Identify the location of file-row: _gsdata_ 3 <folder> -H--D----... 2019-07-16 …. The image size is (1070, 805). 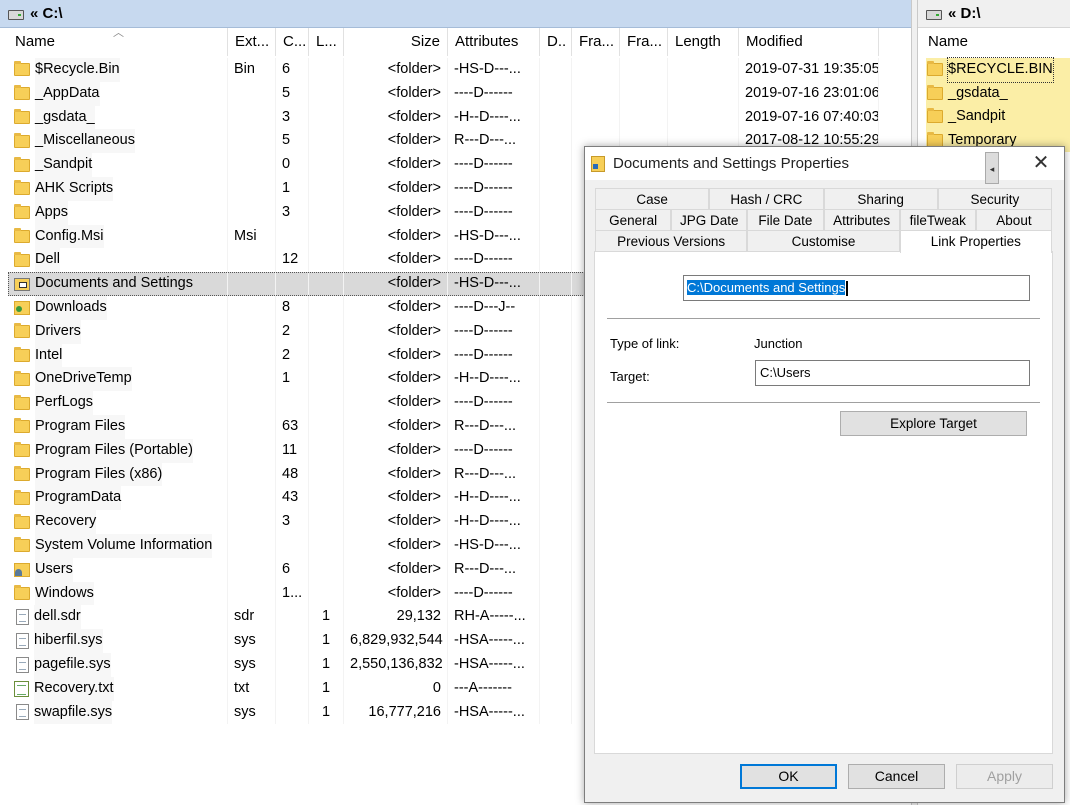
(459, 117).